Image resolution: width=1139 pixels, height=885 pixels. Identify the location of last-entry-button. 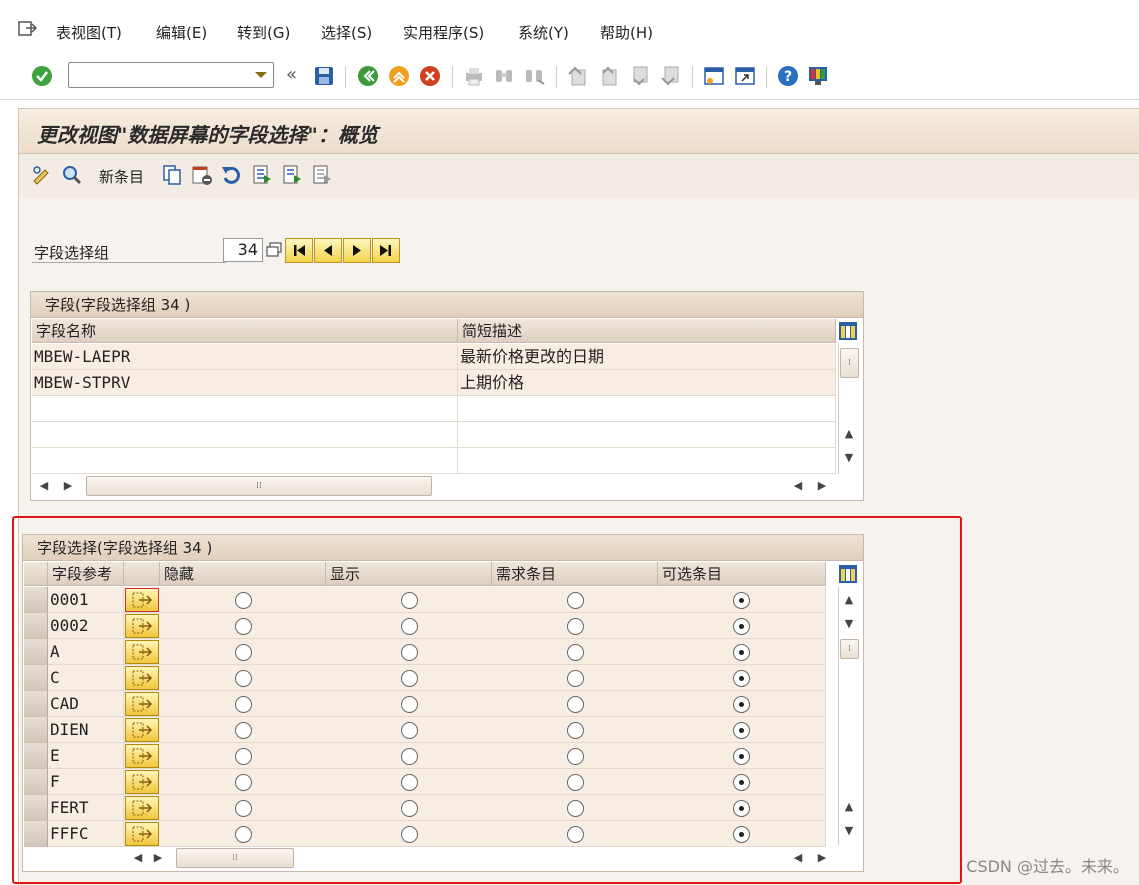
(386, 250).